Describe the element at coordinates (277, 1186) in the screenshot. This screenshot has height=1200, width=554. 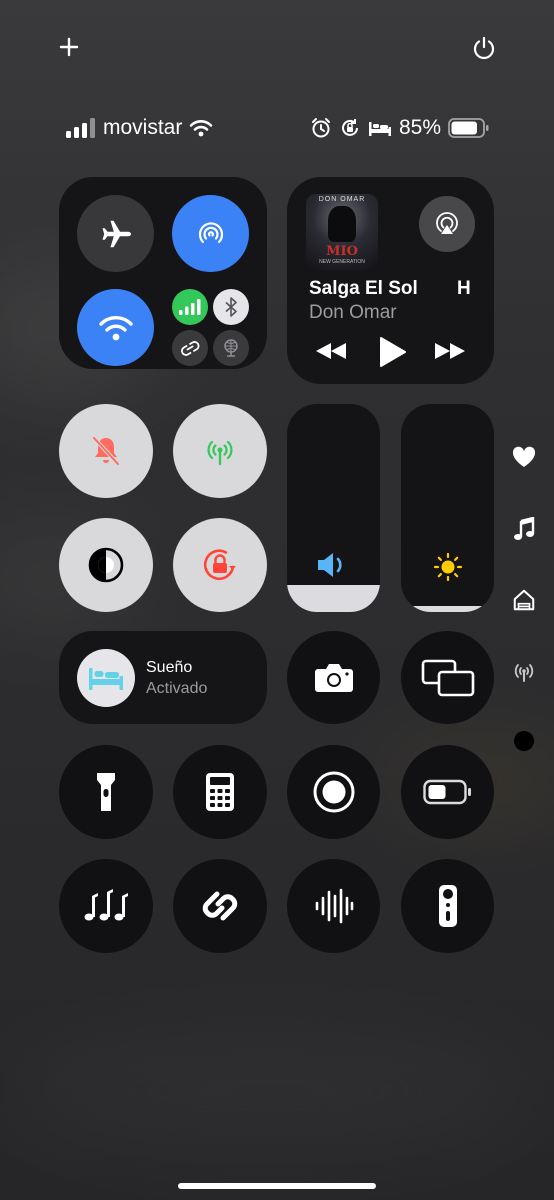
I see `home-indicator` at that location.